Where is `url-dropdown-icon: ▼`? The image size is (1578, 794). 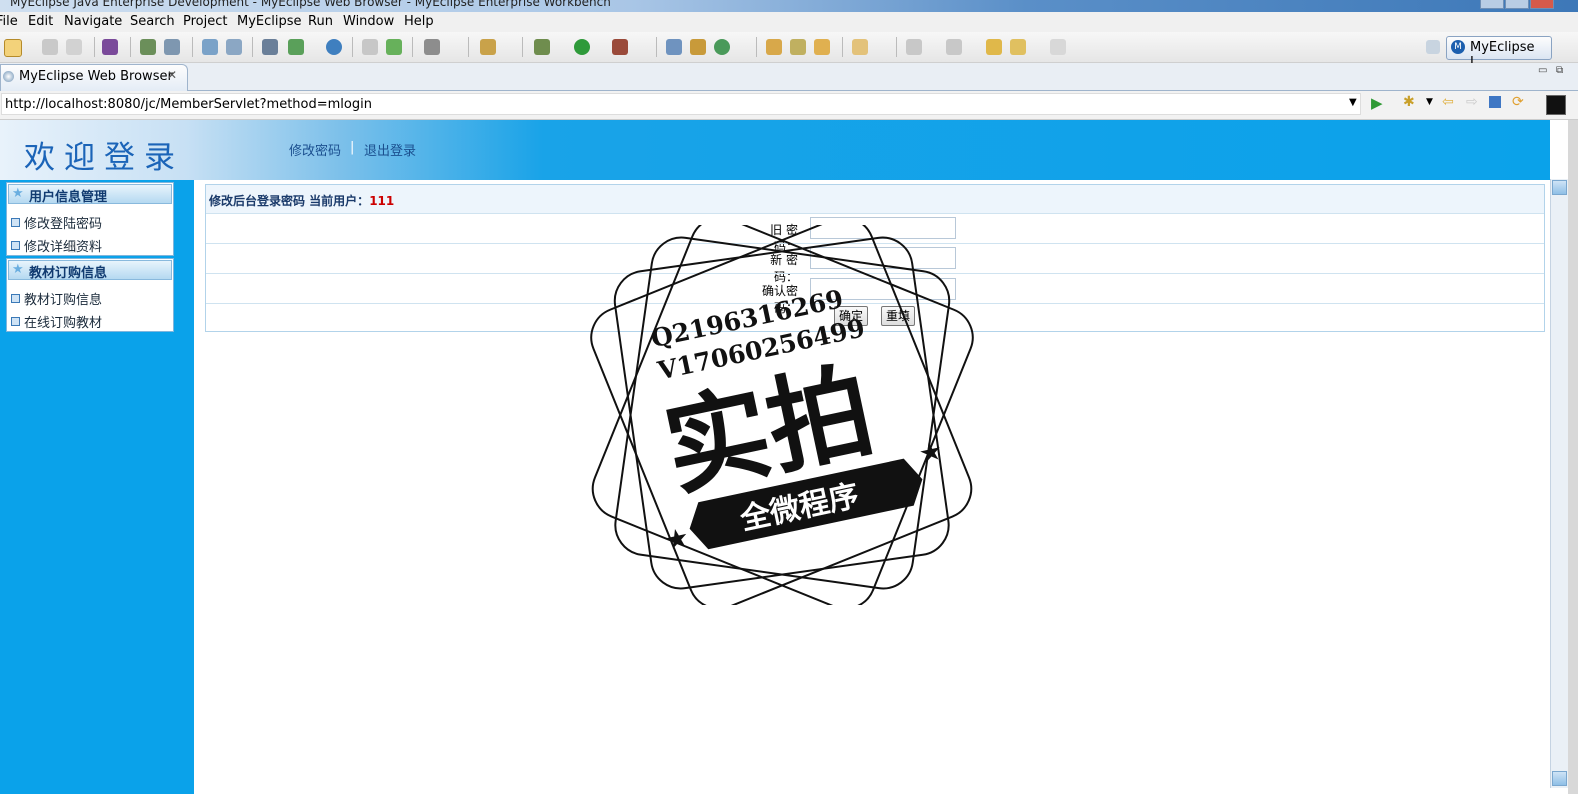 url-dropdown-icon: ▼ is located at coordinates (1353, 102).